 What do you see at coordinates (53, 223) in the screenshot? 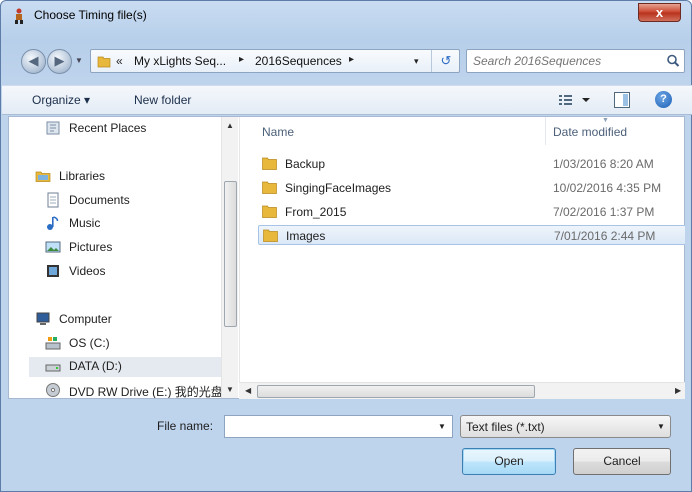
I see `music-icon` at bounding box center [53, 223].